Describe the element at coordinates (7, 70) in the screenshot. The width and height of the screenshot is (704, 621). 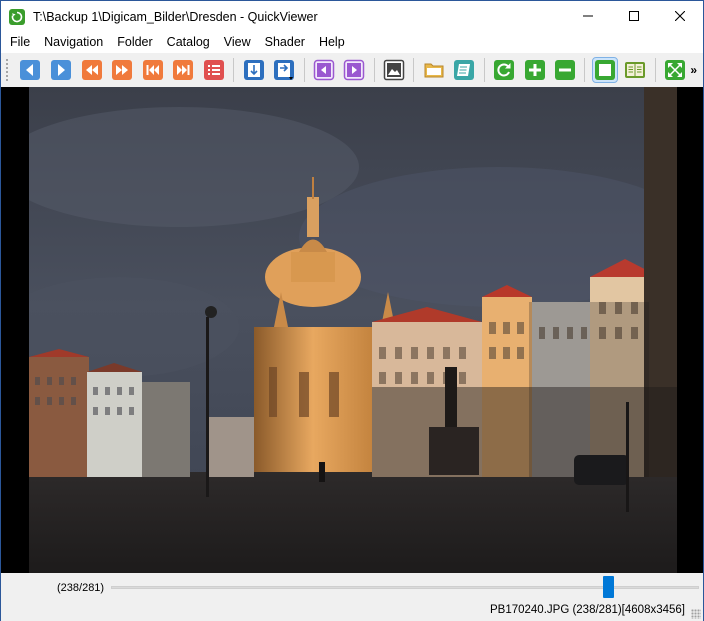
I see `toolbar-grip` at that location.